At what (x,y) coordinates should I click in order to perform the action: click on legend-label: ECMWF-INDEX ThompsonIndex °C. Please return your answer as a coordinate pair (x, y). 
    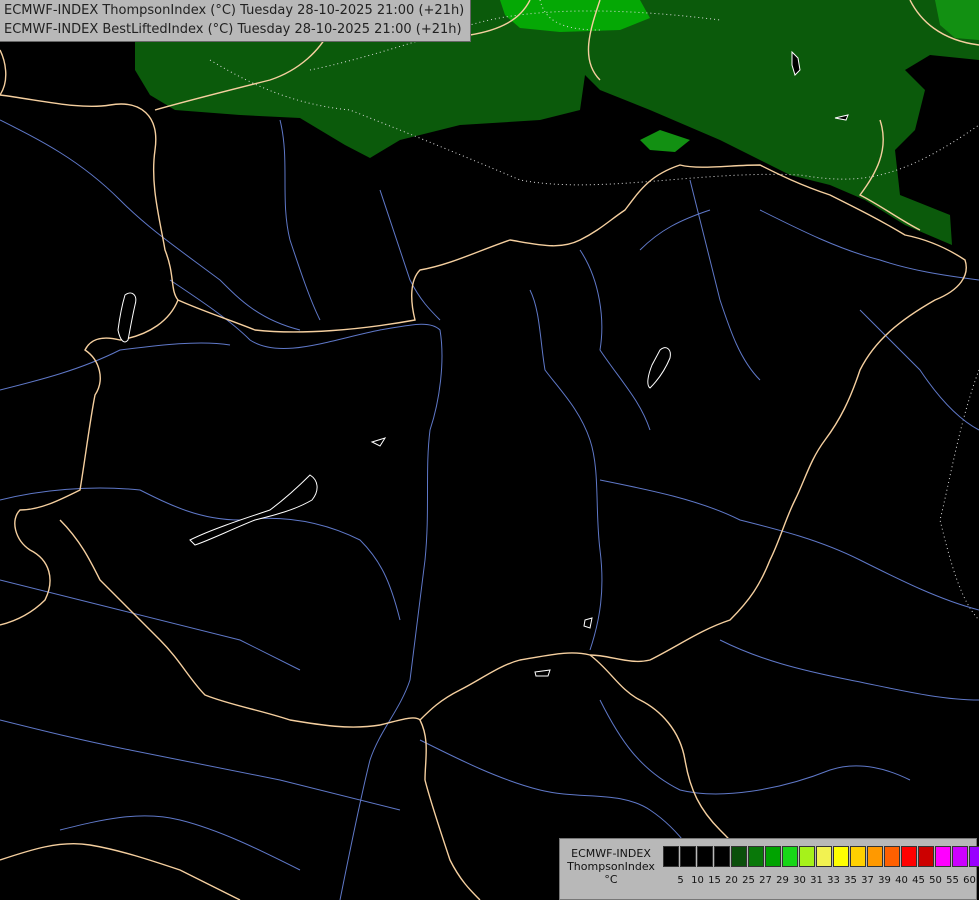
    Looking at the image, I should click on (611, 866).